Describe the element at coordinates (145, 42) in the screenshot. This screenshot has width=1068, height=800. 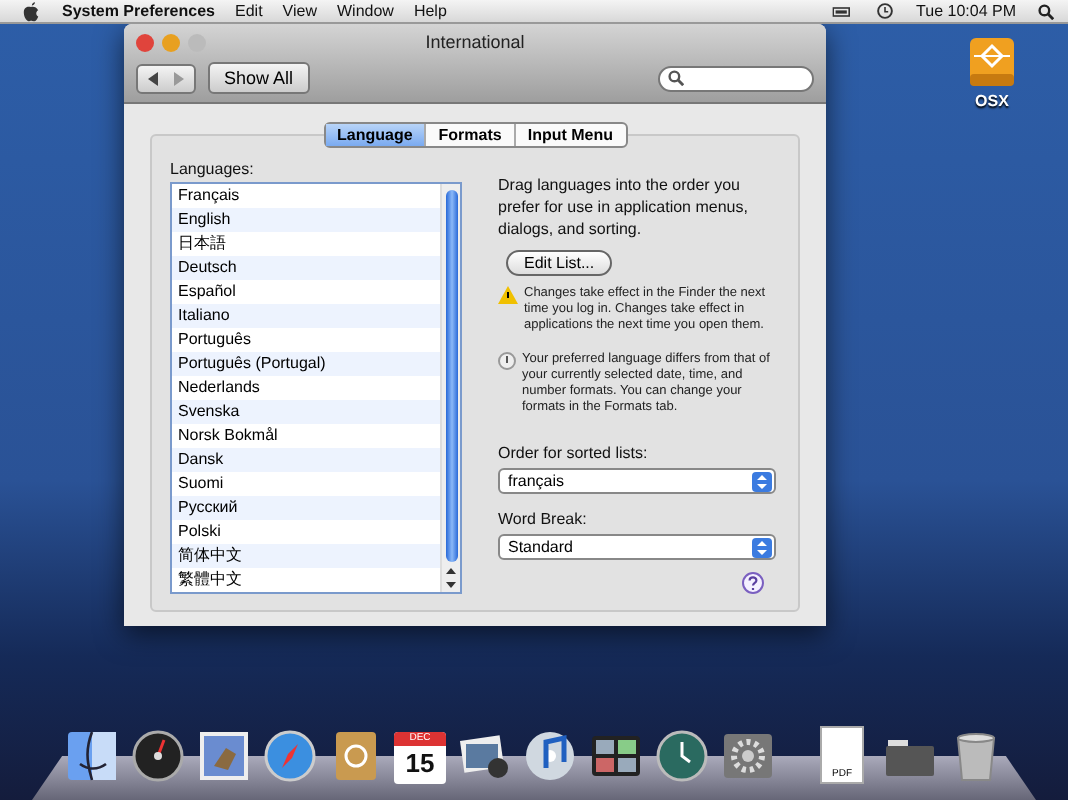
I see `close-button` at that location.